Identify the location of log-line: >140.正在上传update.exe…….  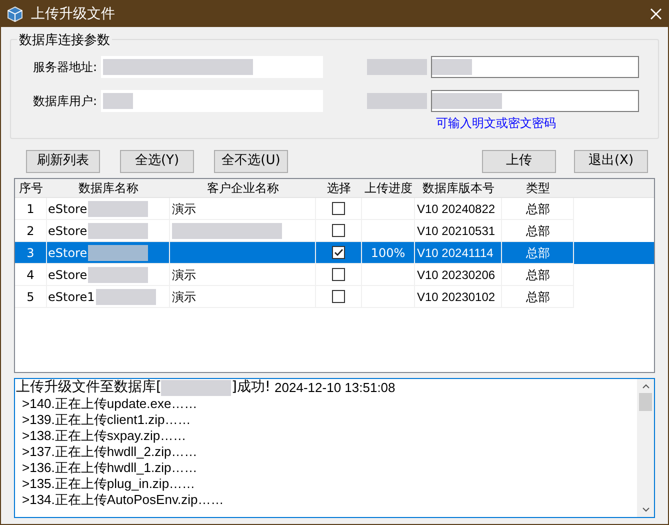
(109, 404).